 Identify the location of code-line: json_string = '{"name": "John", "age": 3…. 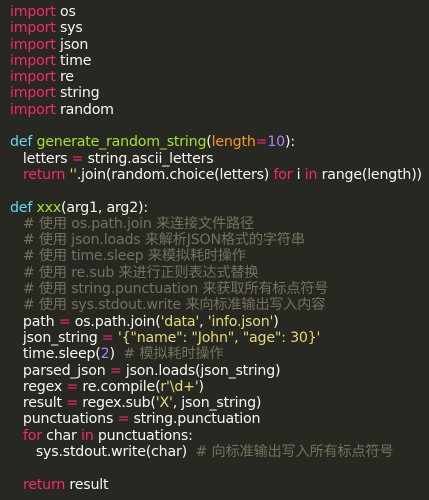
(219, 338).